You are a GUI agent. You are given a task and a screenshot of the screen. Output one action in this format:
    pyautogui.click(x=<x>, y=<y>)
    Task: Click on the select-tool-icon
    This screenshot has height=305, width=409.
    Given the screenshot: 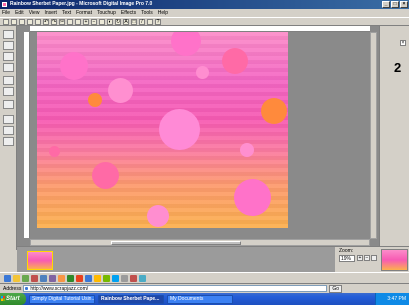 What is the action you would take?
    pyautogui.click(x=8, y=34)
    